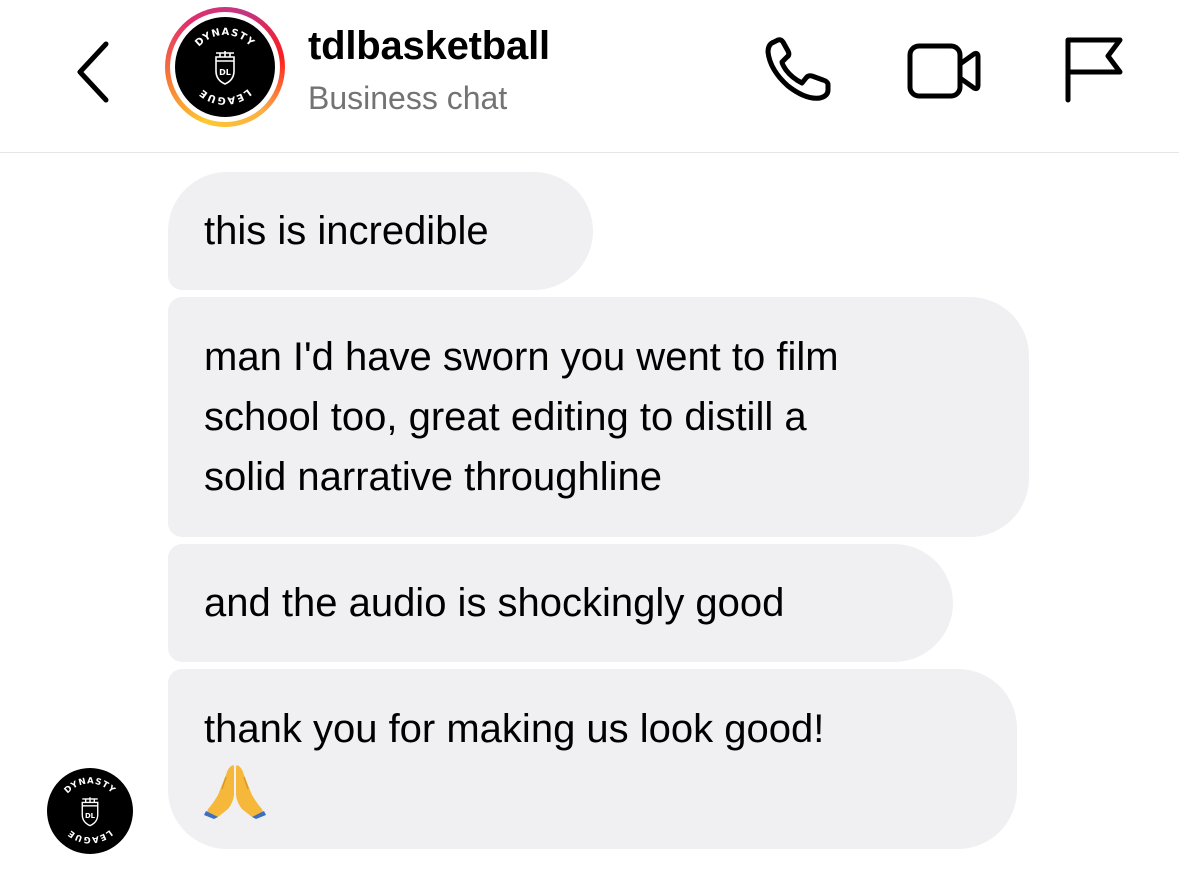 The height and width of the screenshot is (885, 1179). Describe the element at coordinates (433, 477) in the screenshot. I see `message-text: solid narrative throughline` at that location.